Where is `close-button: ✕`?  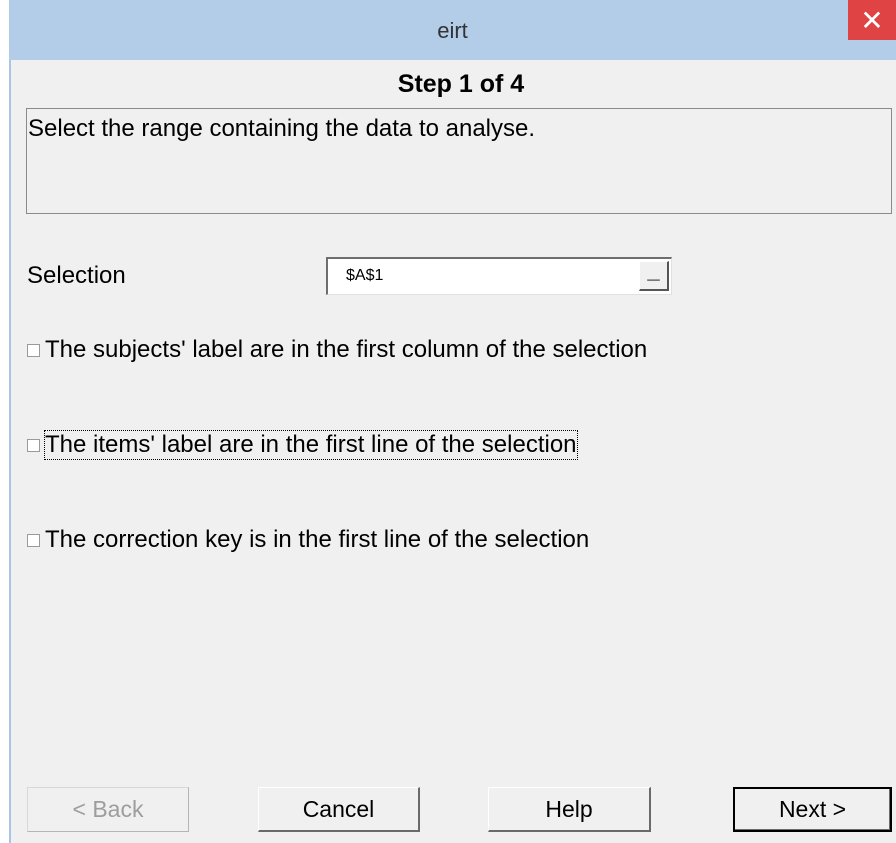
close-button: ✕ is located at coordinates (872, 20).